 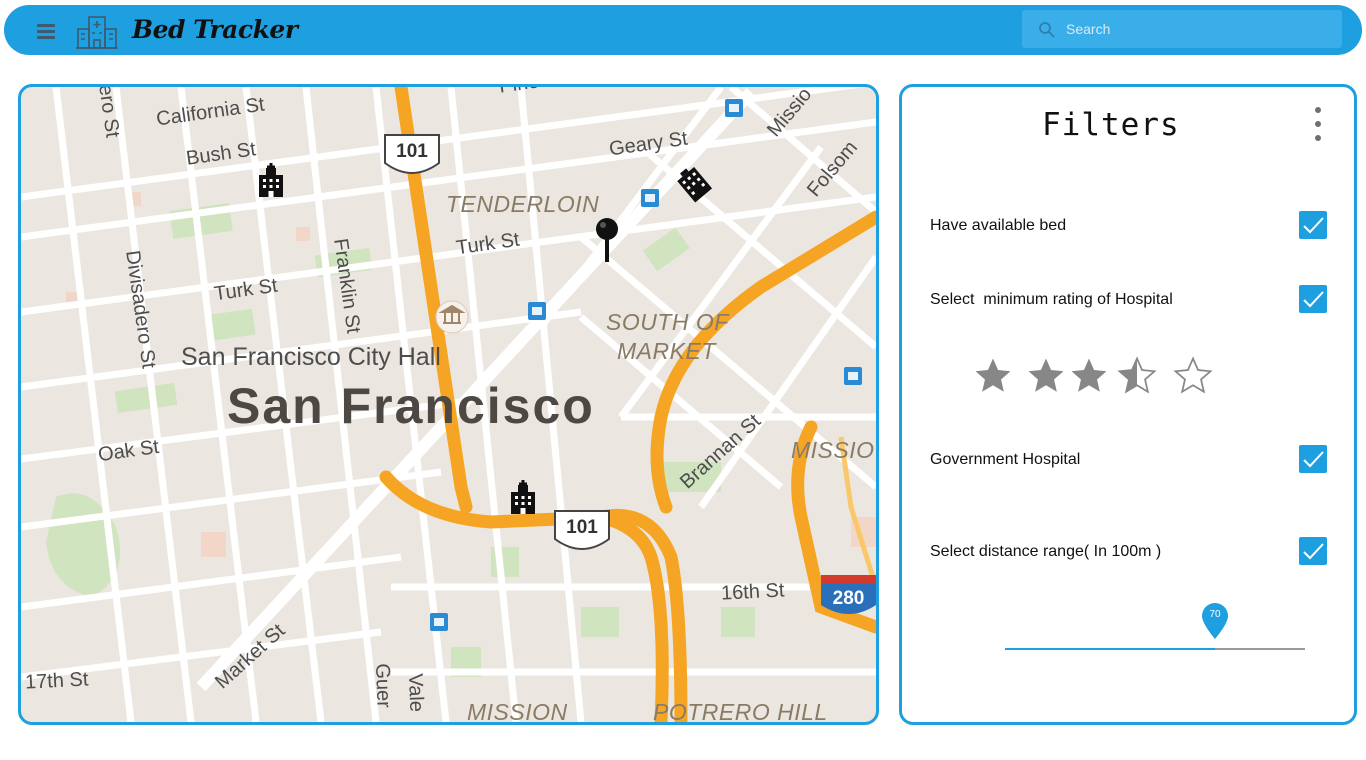 What do you see at coordinates (1051, 299) in the screenshot?
I see `filter-label-min-rating: Select minimum rating of Hospital` at bounding box center [1051, 299].